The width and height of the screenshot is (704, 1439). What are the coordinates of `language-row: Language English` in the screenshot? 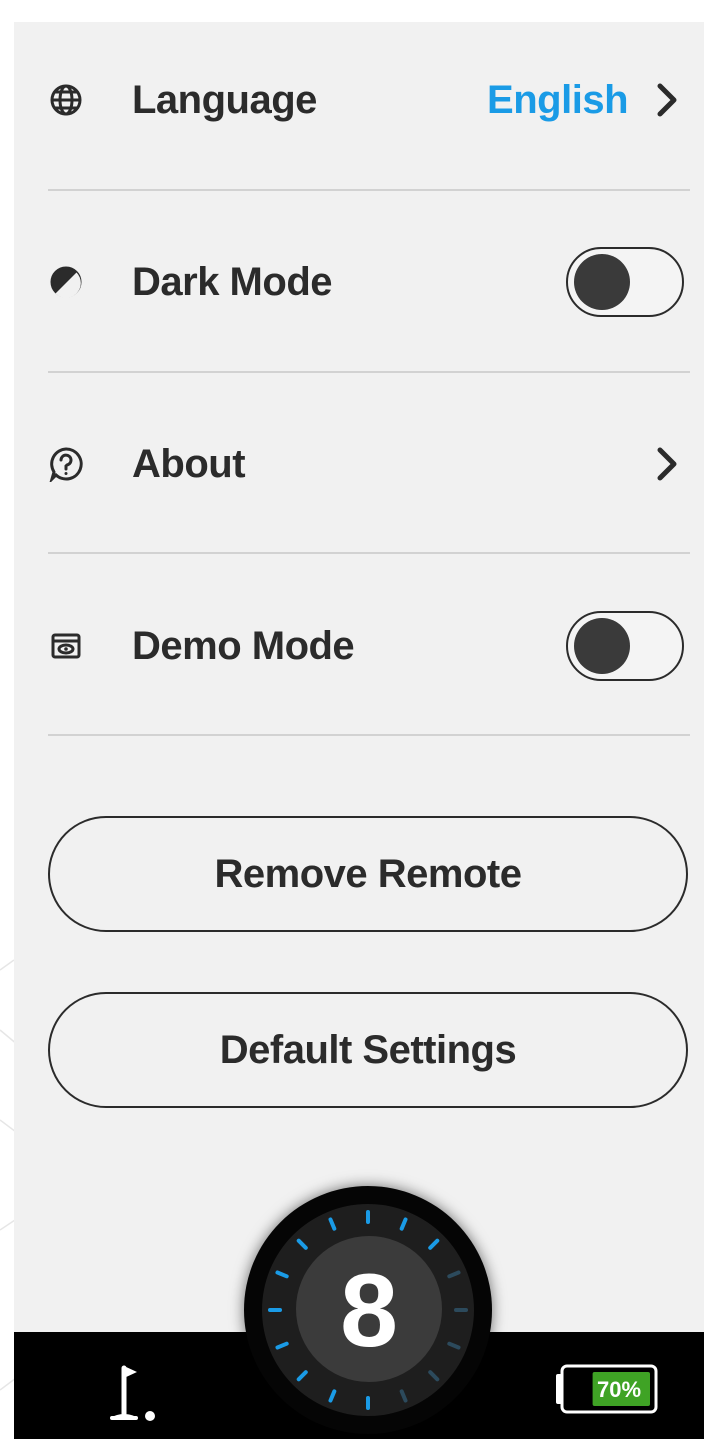 It's located at (359, 100).